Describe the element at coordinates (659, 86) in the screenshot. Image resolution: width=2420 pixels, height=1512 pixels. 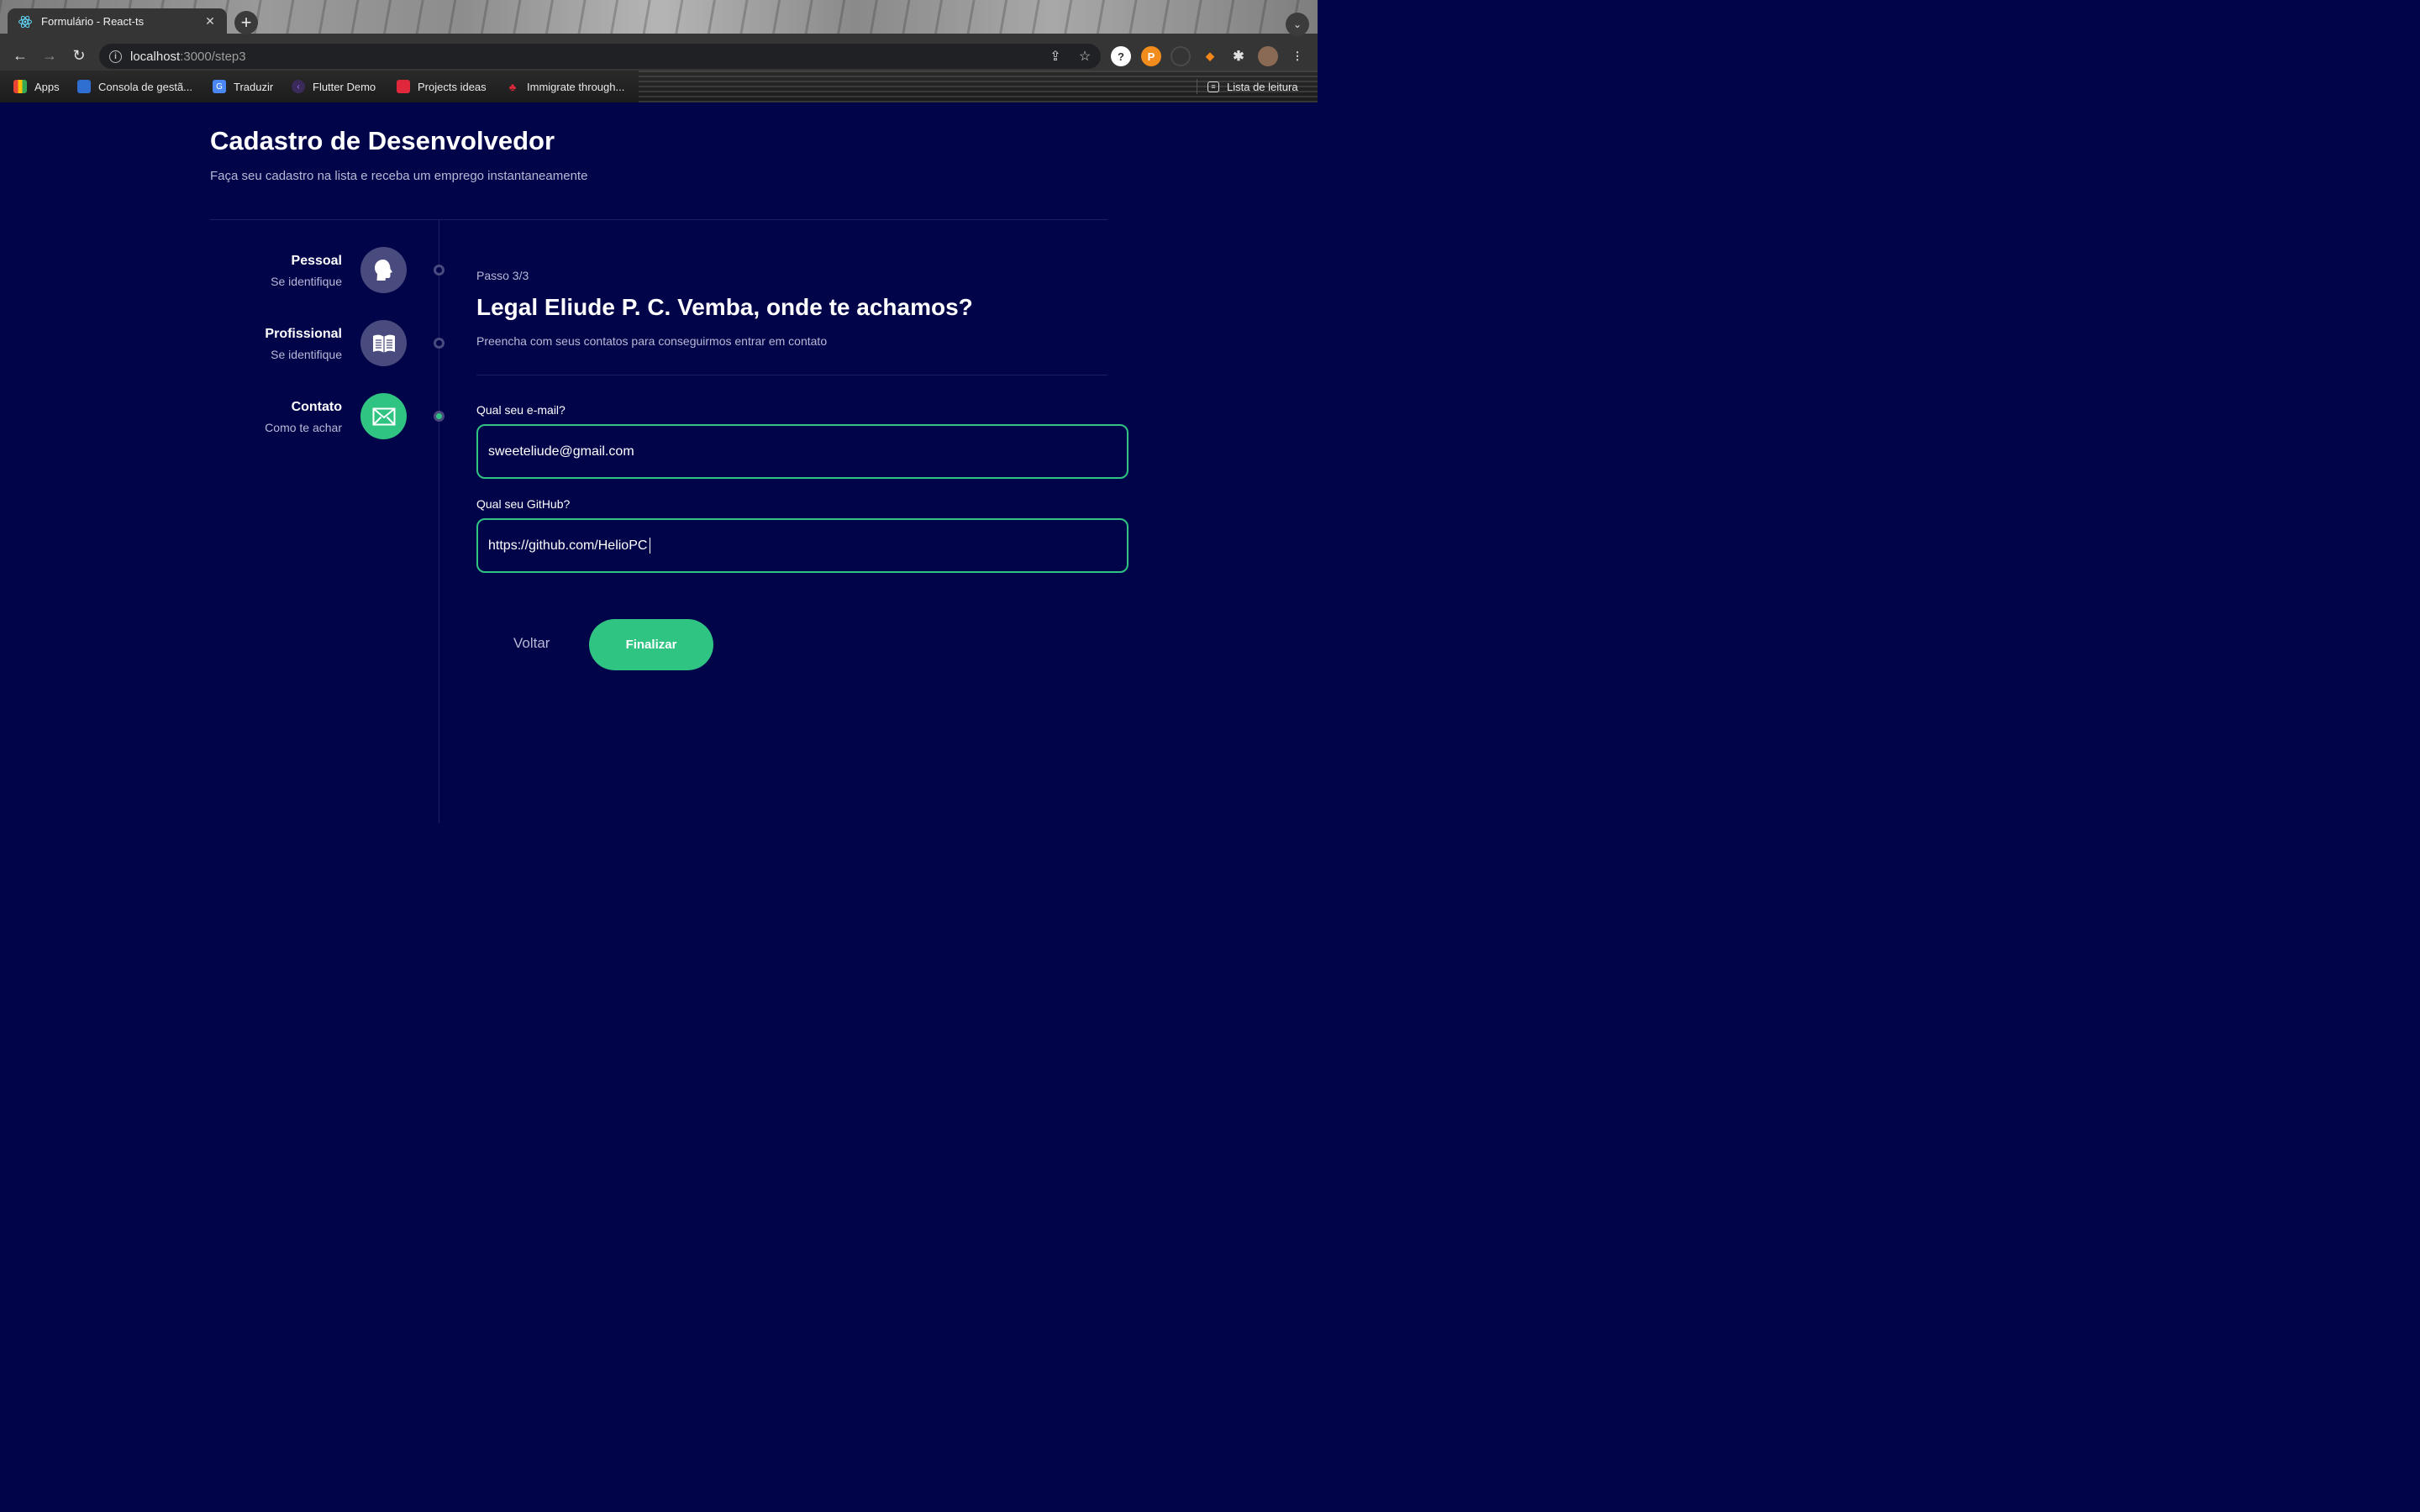
I see `bookmarks-bar` at that location.